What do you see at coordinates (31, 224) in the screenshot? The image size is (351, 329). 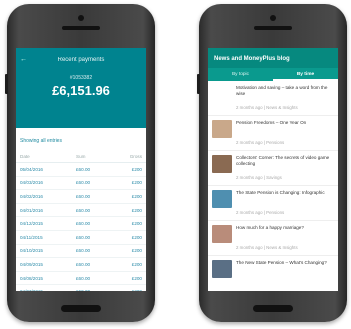 I see `cell-date: 04/12/2015` at bounding box center [31, 224].